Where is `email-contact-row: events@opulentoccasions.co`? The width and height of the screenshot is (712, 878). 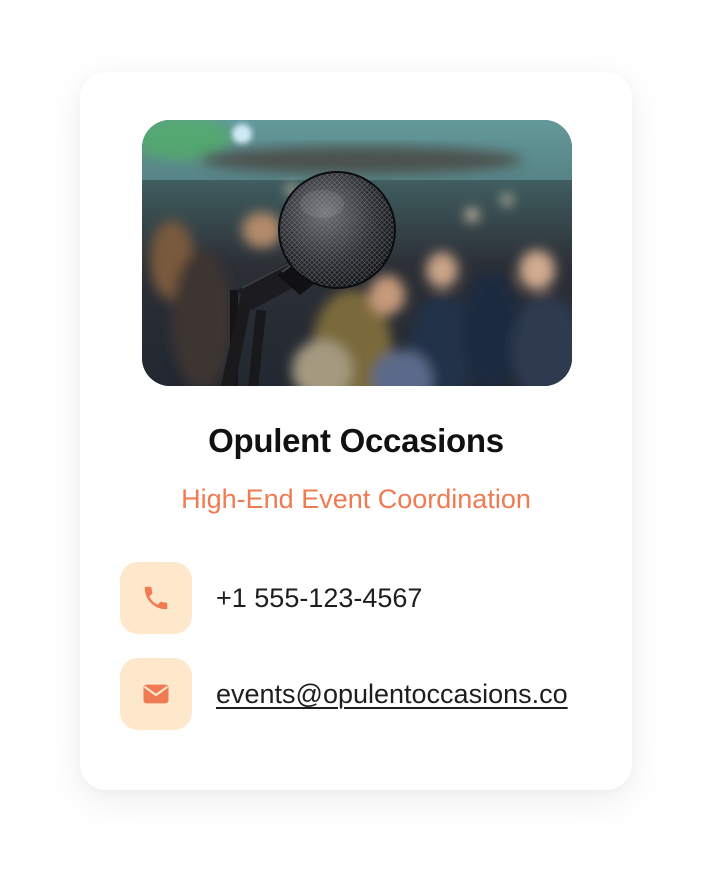
email-contact-row: events@opulentoccasions.co is located at coordinates (344, 694).